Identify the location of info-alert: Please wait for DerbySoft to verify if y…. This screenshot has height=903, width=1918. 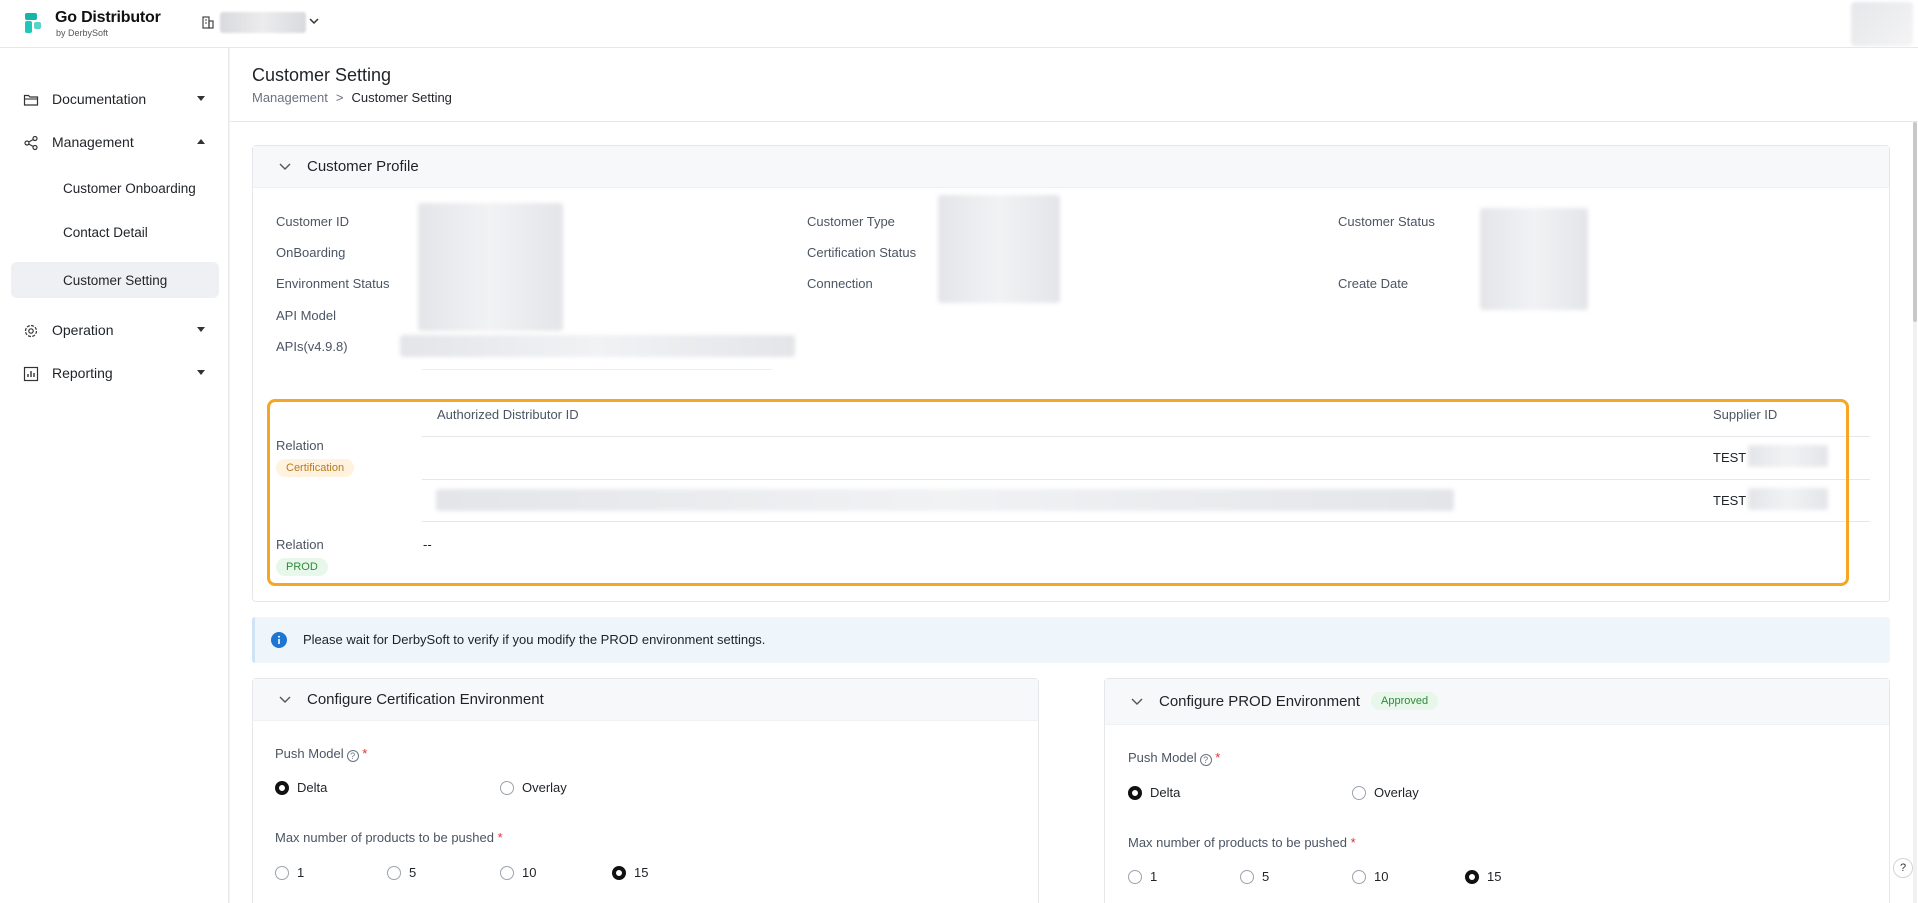
(1071, 640).